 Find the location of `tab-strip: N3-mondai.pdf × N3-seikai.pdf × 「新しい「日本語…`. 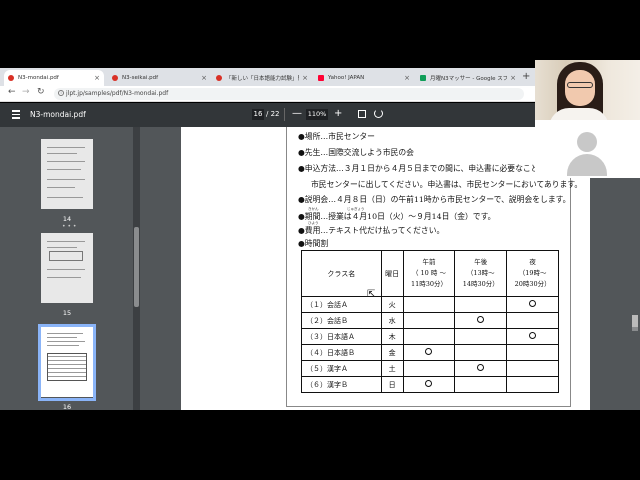

tab-strip: N3-mondai.pdf × N3-seikai.pdf × 「新しい「日本語… is located at coordinates (267, 77).